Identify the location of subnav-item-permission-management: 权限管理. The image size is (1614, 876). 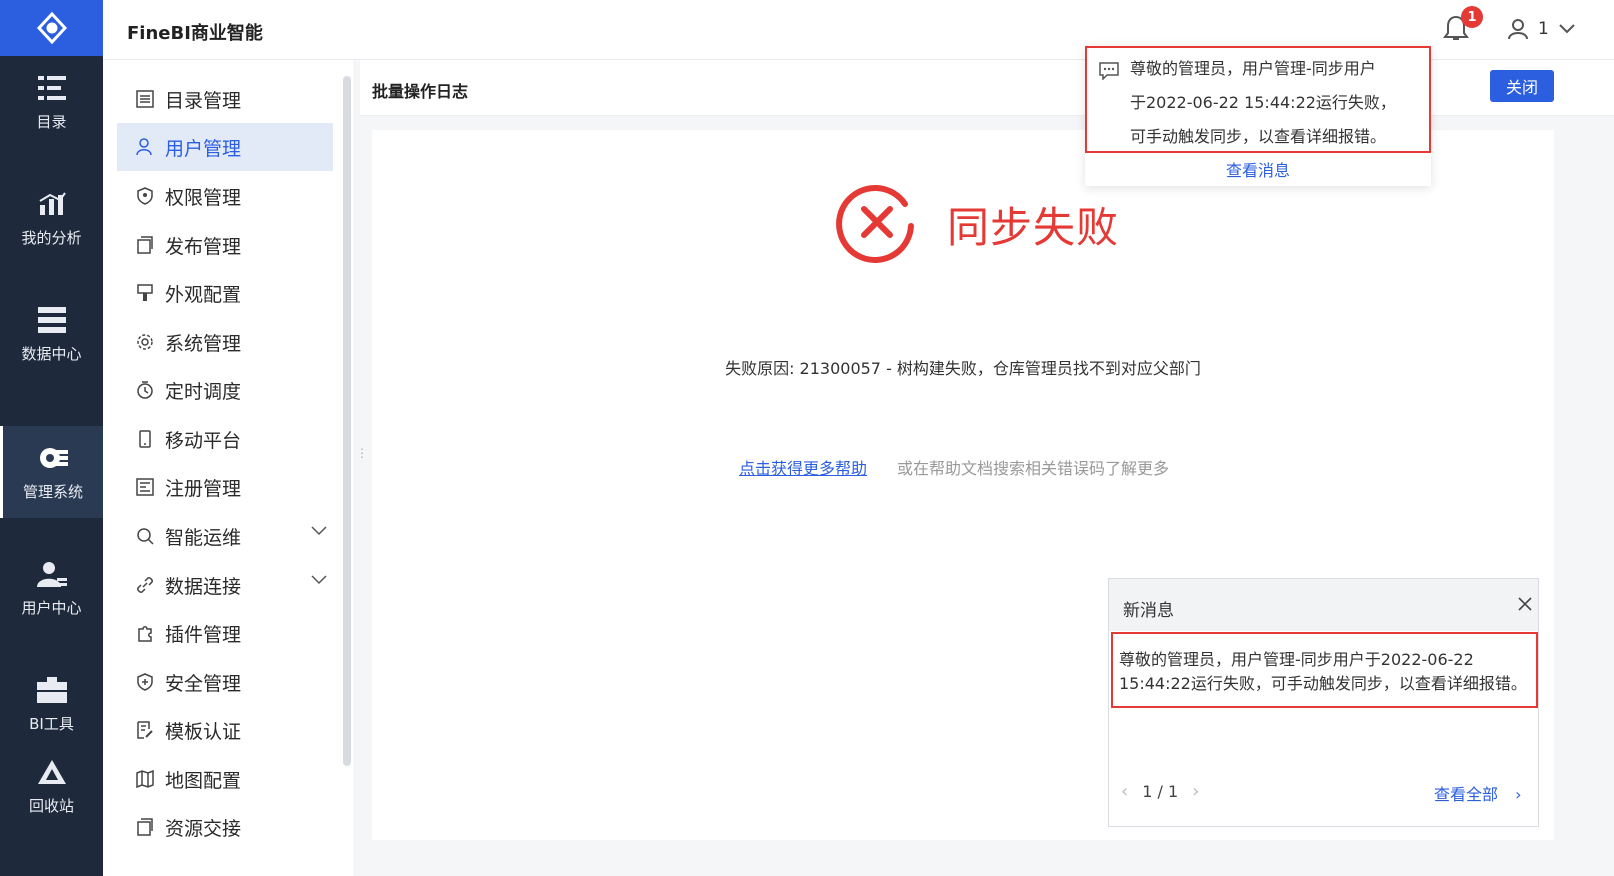
(225, 196).